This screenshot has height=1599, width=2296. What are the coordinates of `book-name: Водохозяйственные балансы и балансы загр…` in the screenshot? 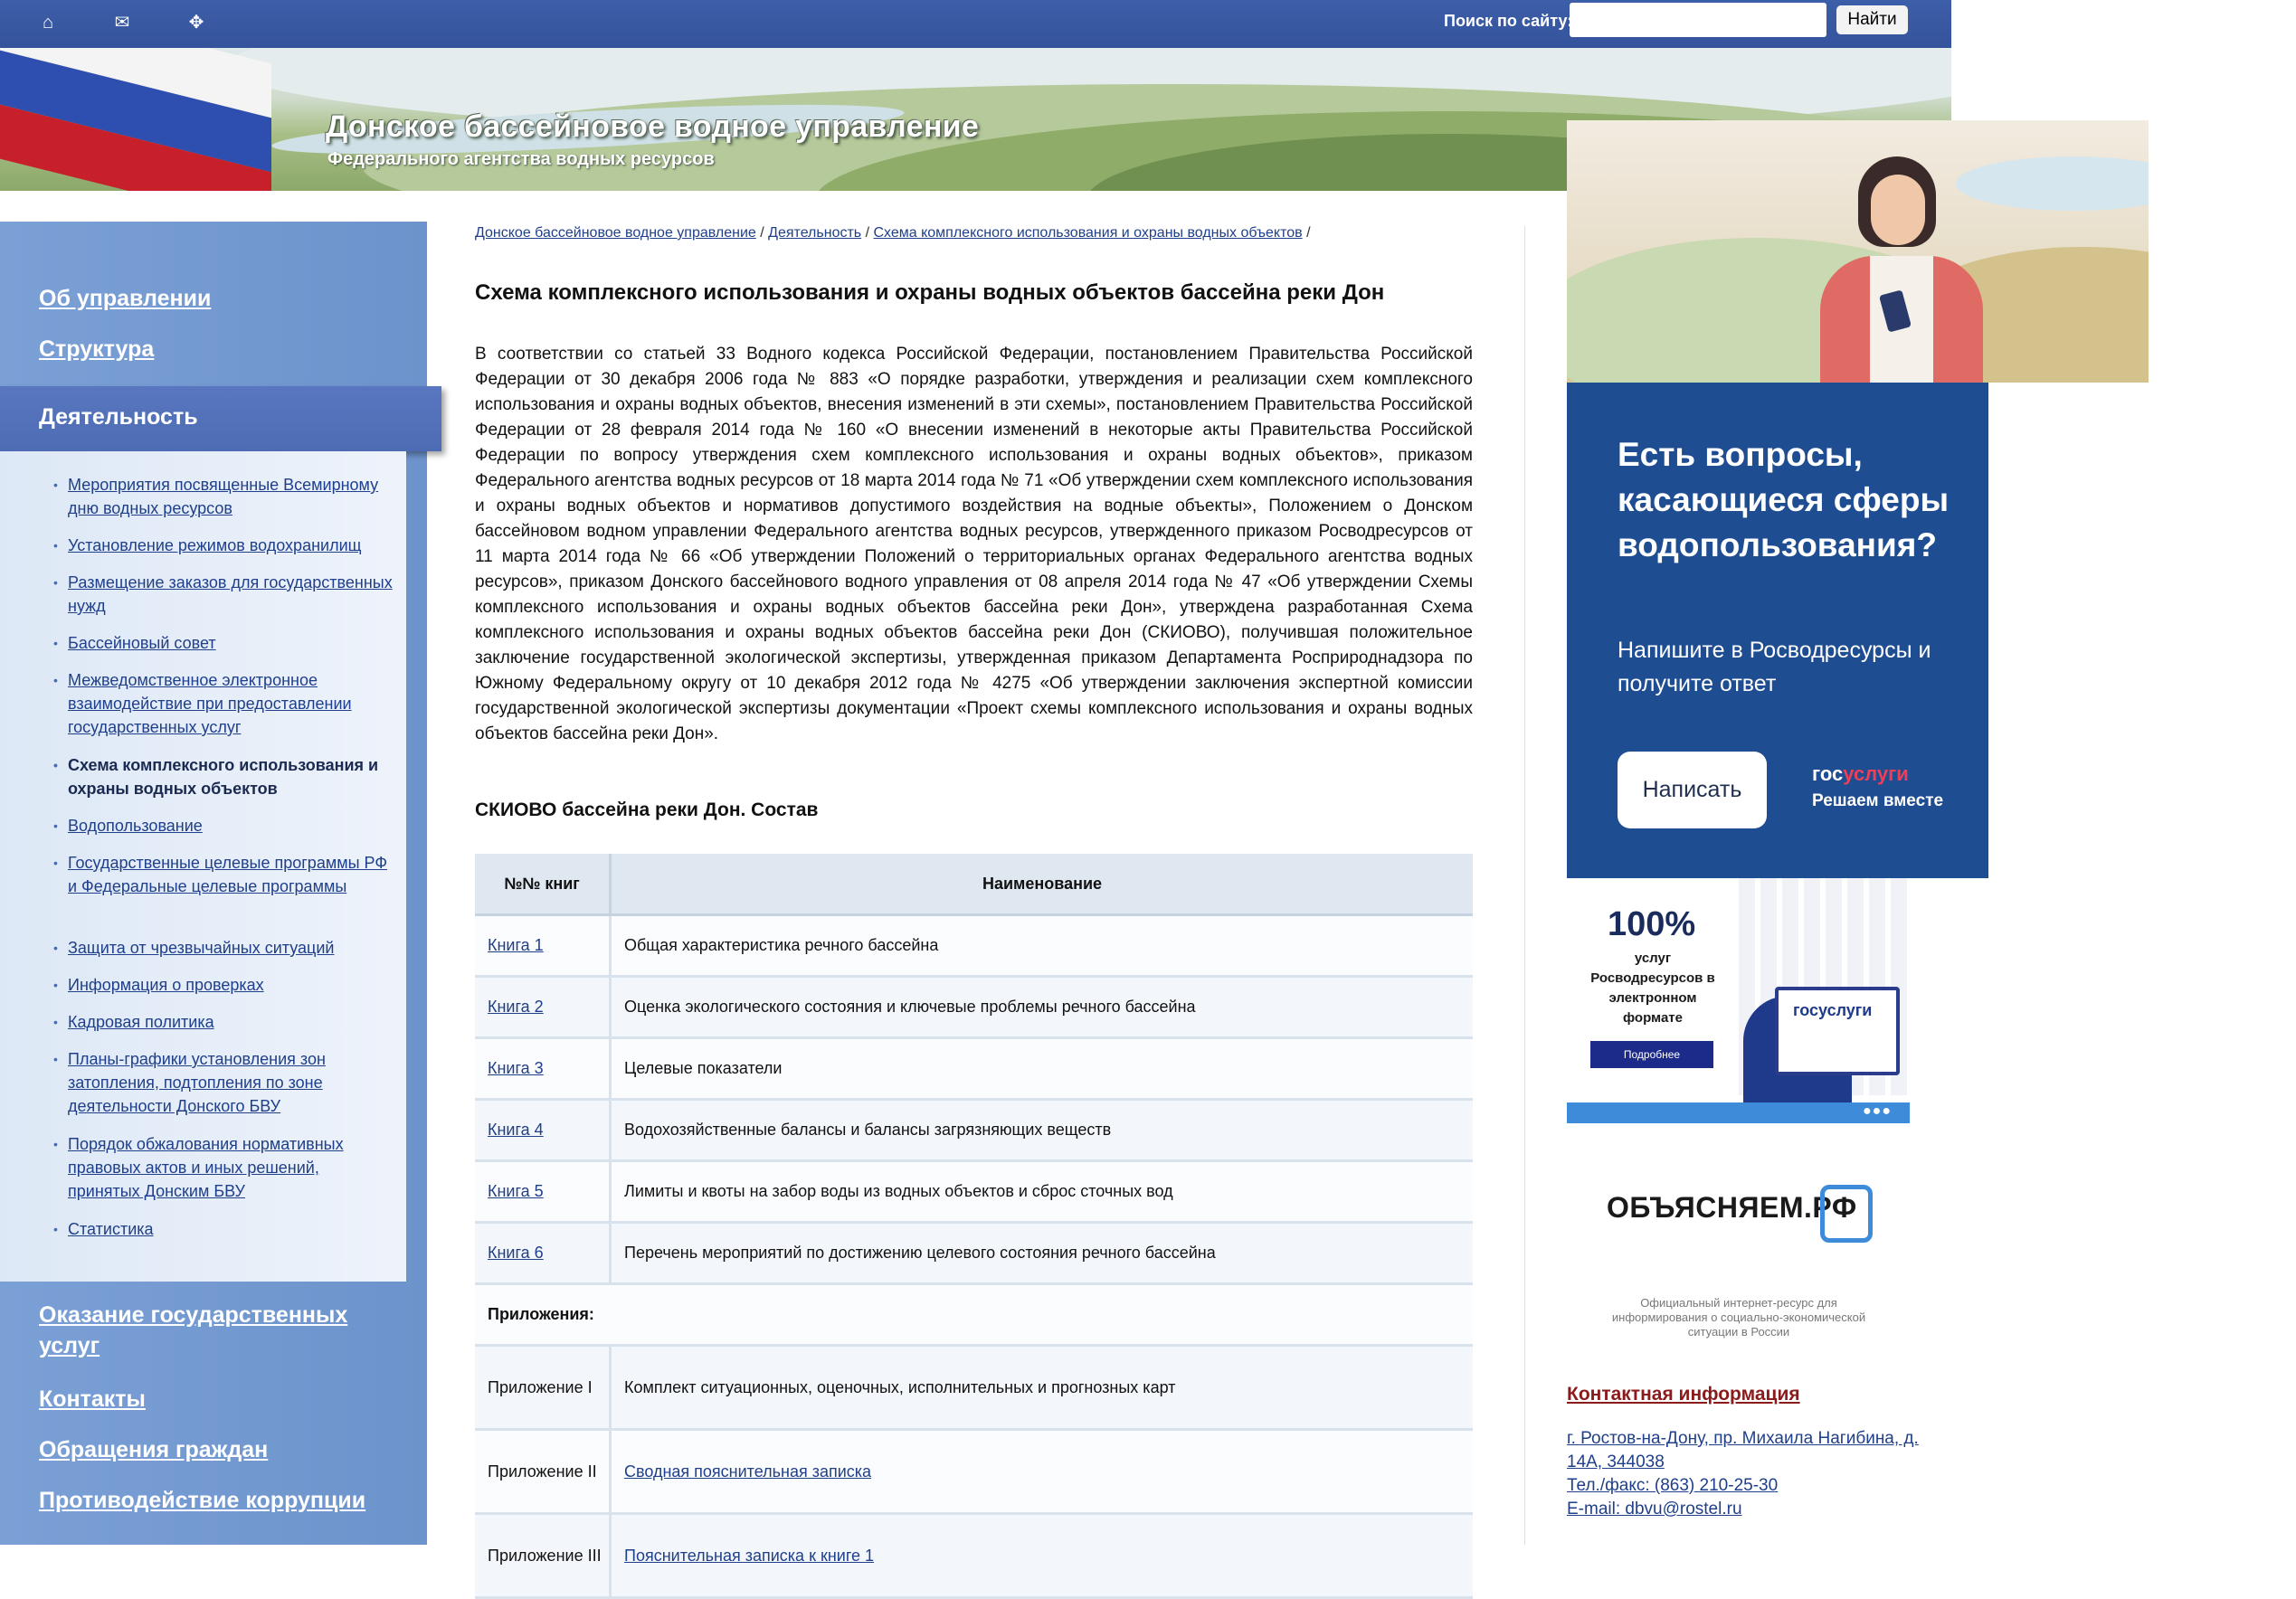 It's located at (1041, 1130).